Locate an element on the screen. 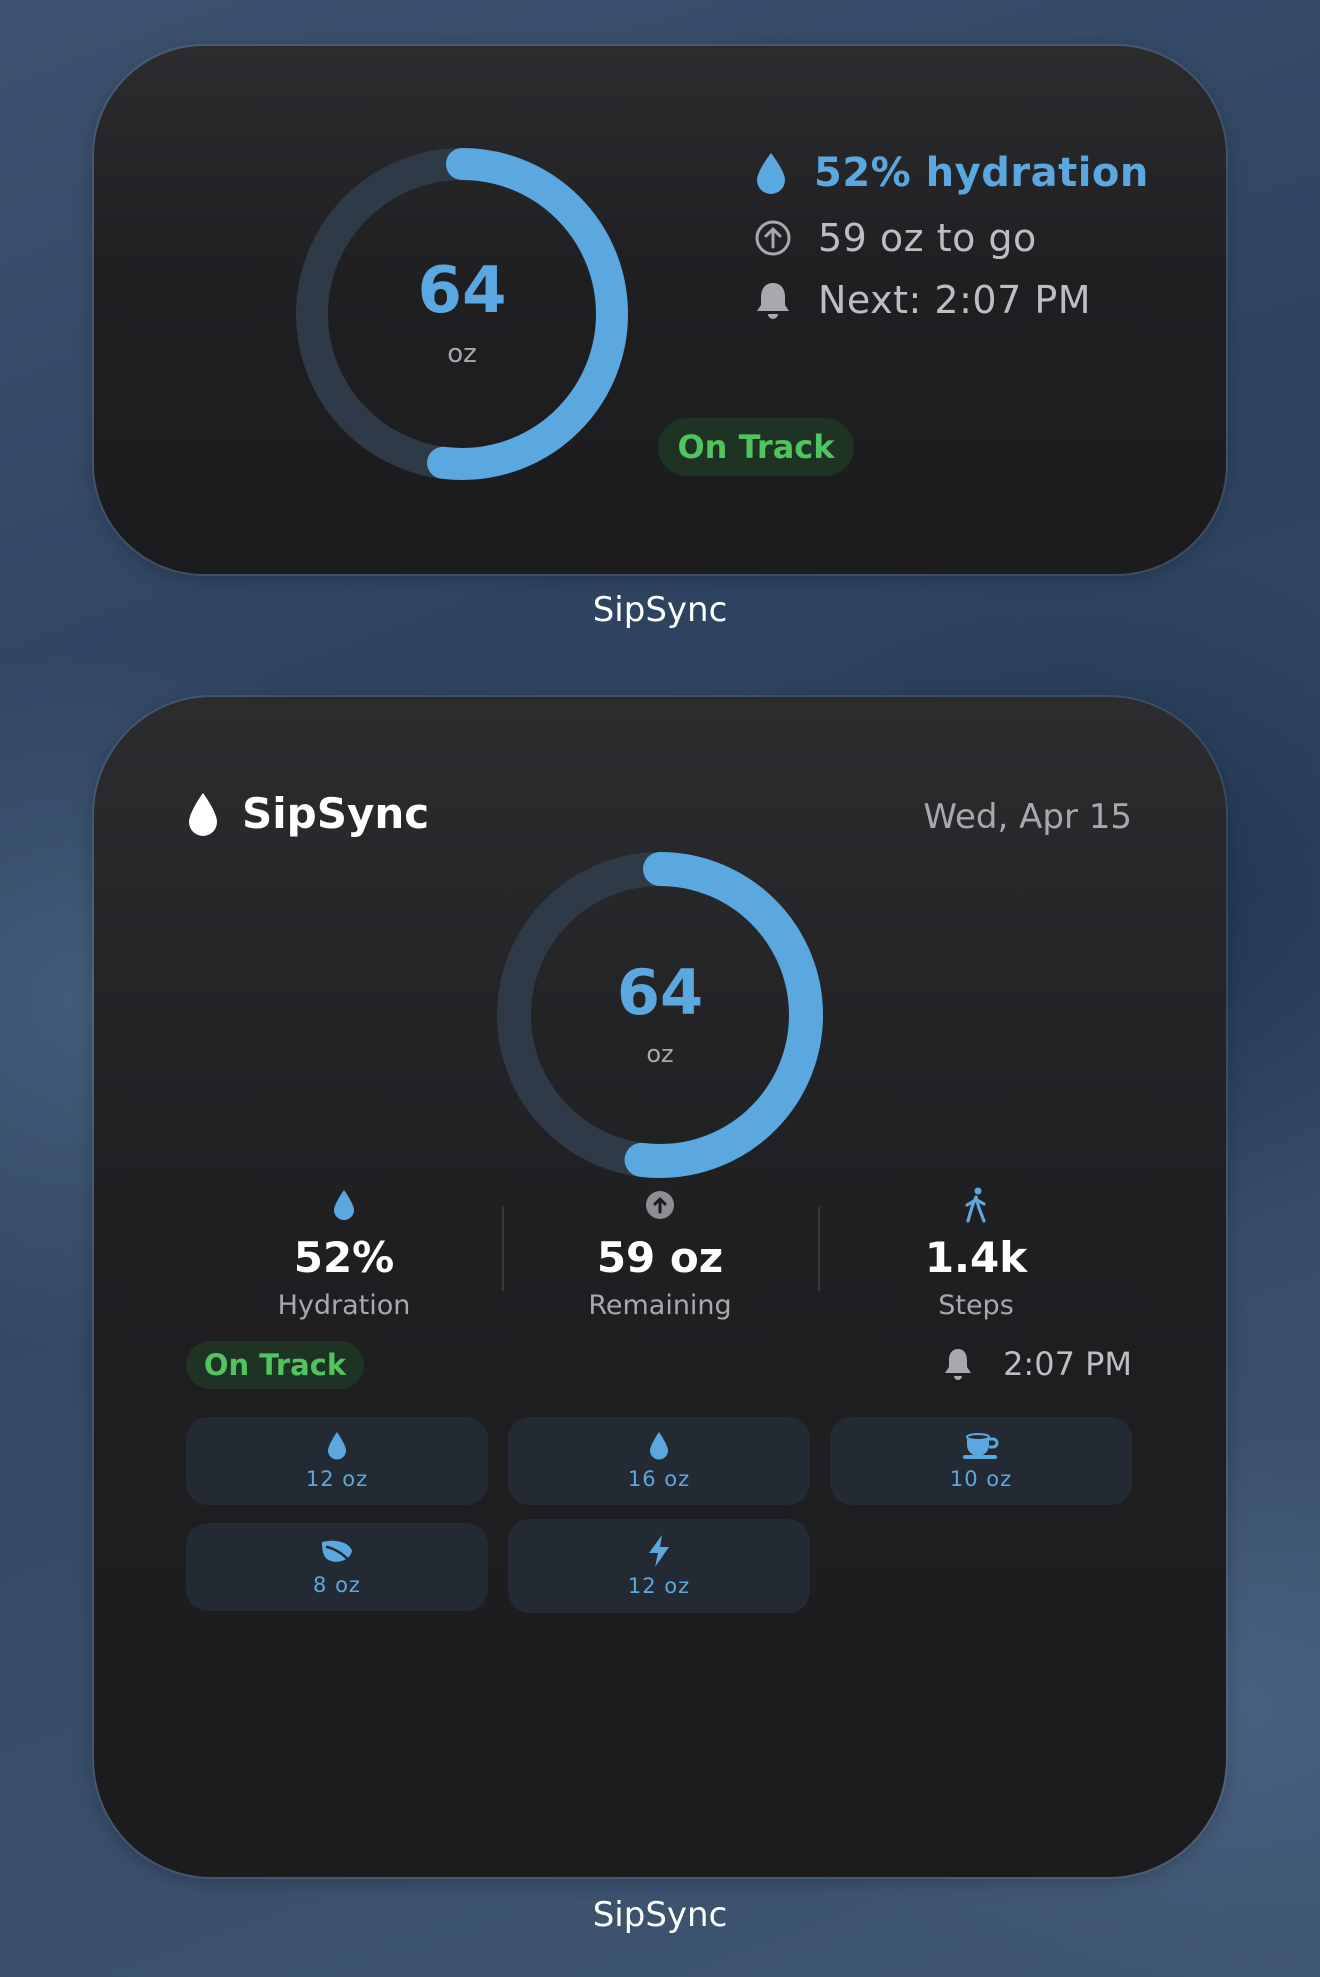  quick-add-label: 10 oz is located at coordinates (981, 1479).